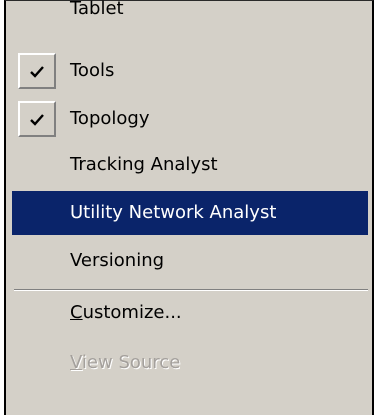 The width and height of the screenshot is (379, 415). What do you see at coordinates (110, 118) in the screenshot?
I see `menu-item-label: Topology` at bounding box center [110, 118].